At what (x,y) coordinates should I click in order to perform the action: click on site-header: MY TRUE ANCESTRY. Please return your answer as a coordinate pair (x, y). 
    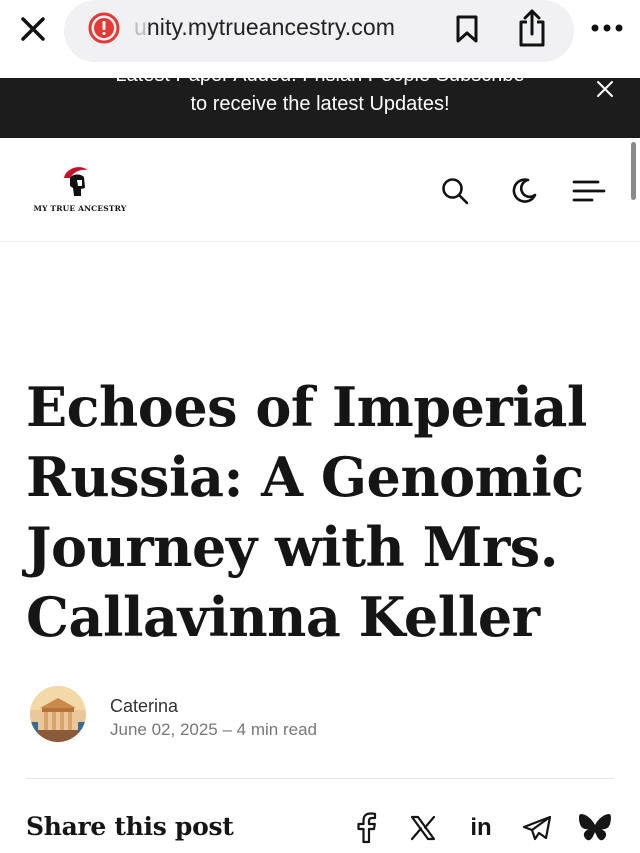
    Looking at the image, I should click on (320, 190).